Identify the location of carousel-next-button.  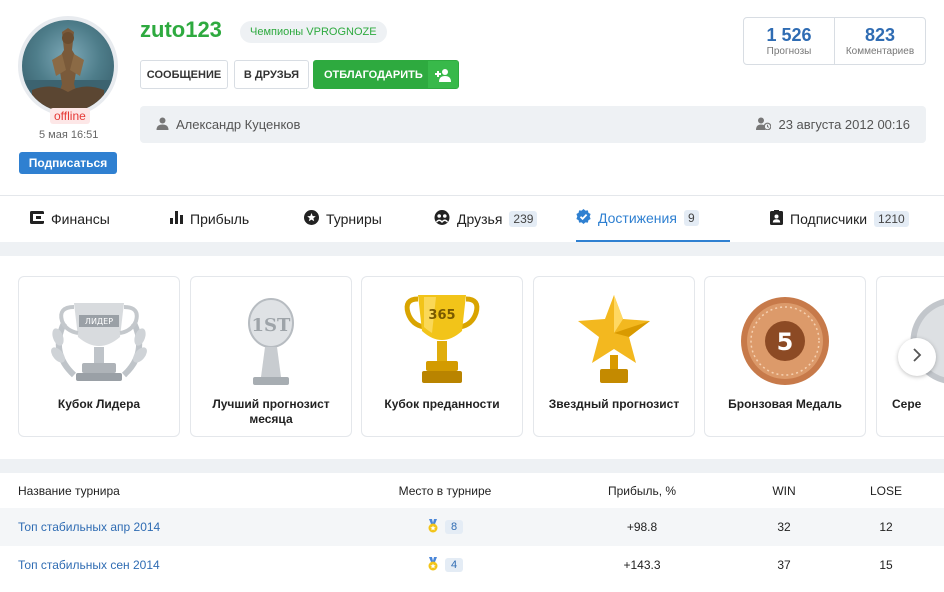
(917, 357).